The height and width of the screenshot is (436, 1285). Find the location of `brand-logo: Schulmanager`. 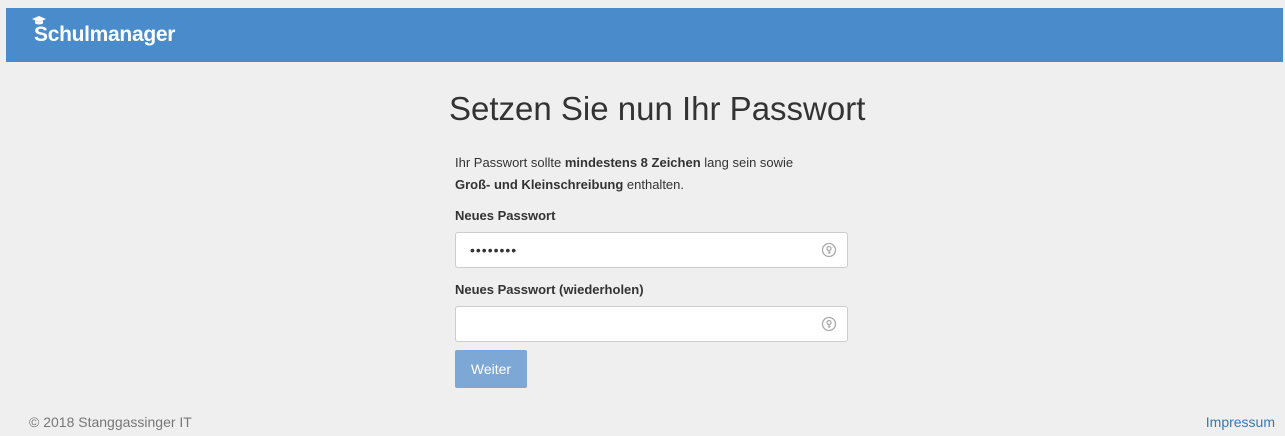

brand-logo: Schulmanager is located at coordinates (104, 31).